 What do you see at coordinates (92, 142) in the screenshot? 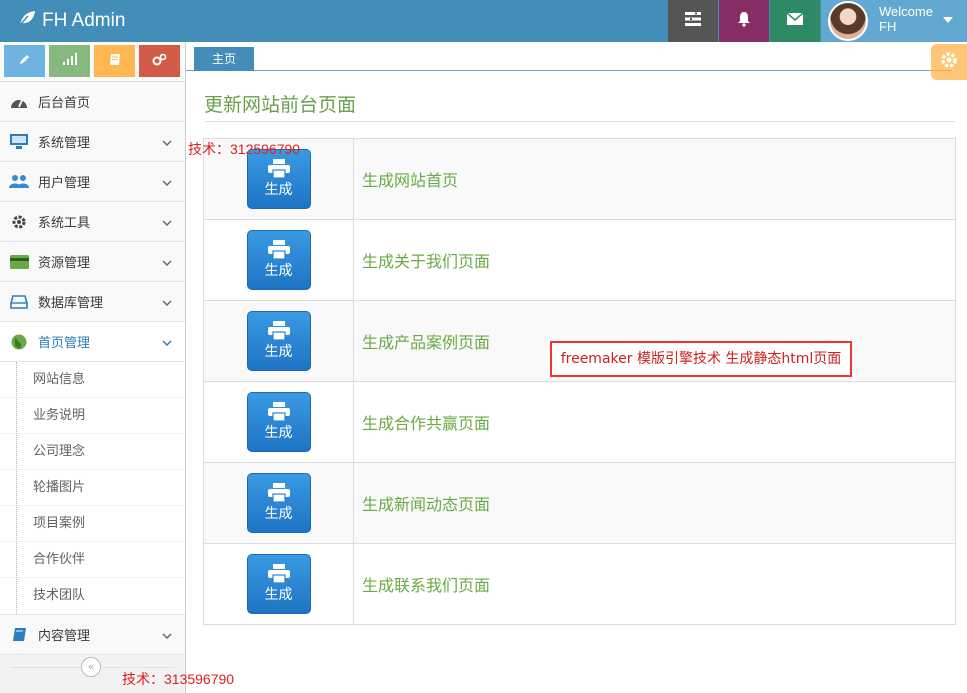
I see `sidebar-item-system: 系统管理` at bounding box center [92, 142].